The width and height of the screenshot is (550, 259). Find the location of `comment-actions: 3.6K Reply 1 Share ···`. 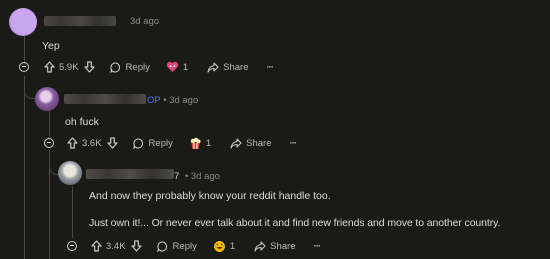

comment-actions: 3.6K Reply 1 Share ··· is located at coordinates (181, 143).